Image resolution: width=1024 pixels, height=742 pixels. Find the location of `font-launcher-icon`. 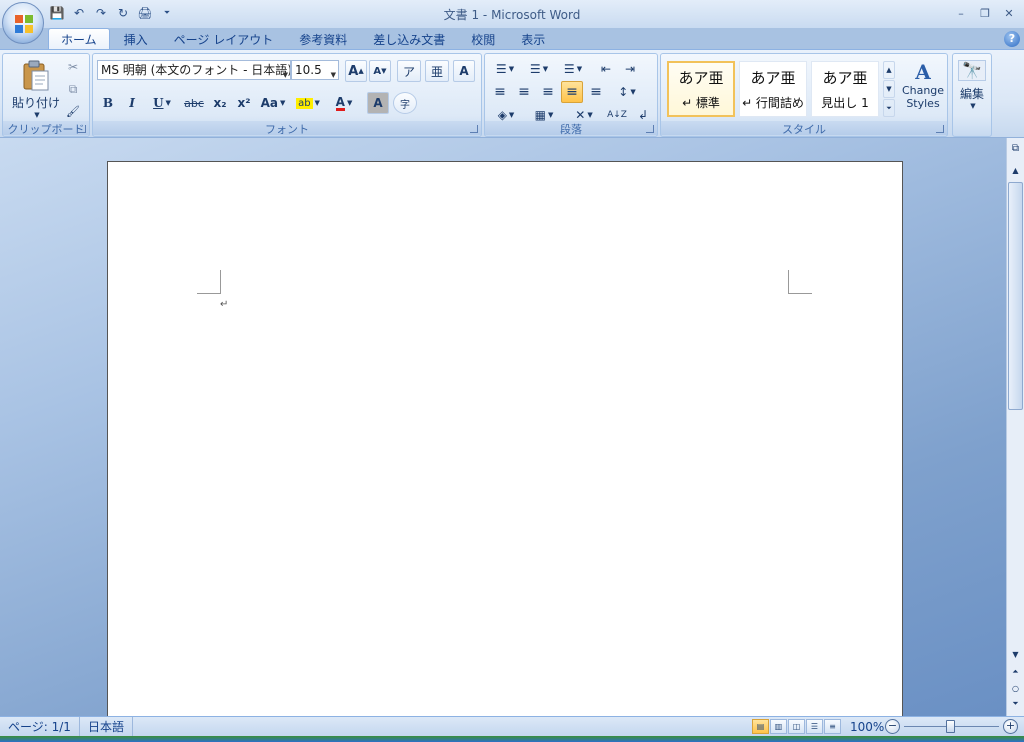

font-launcher-icon is located at coordinates (474, 129).